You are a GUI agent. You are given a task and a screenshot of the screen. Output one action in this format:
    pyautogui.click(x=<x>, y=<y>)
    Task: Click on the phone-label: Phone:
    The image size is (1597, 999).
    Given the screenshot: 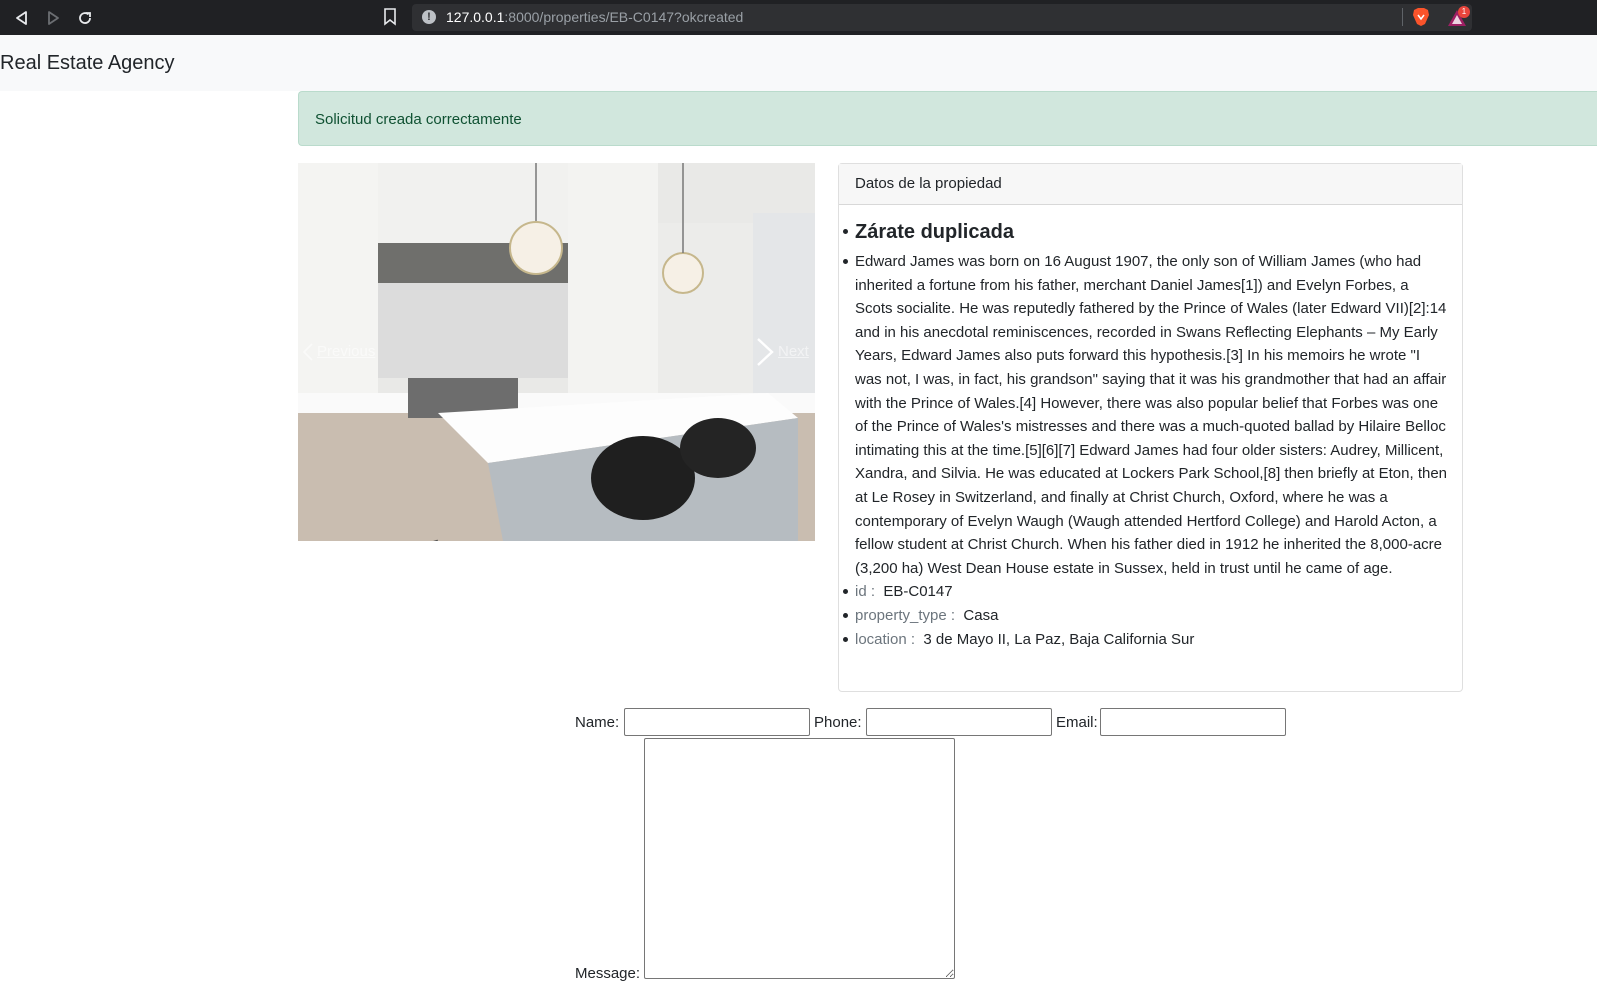 What is the action you would take?
    pyautogui.click(x=838, y=722)
    